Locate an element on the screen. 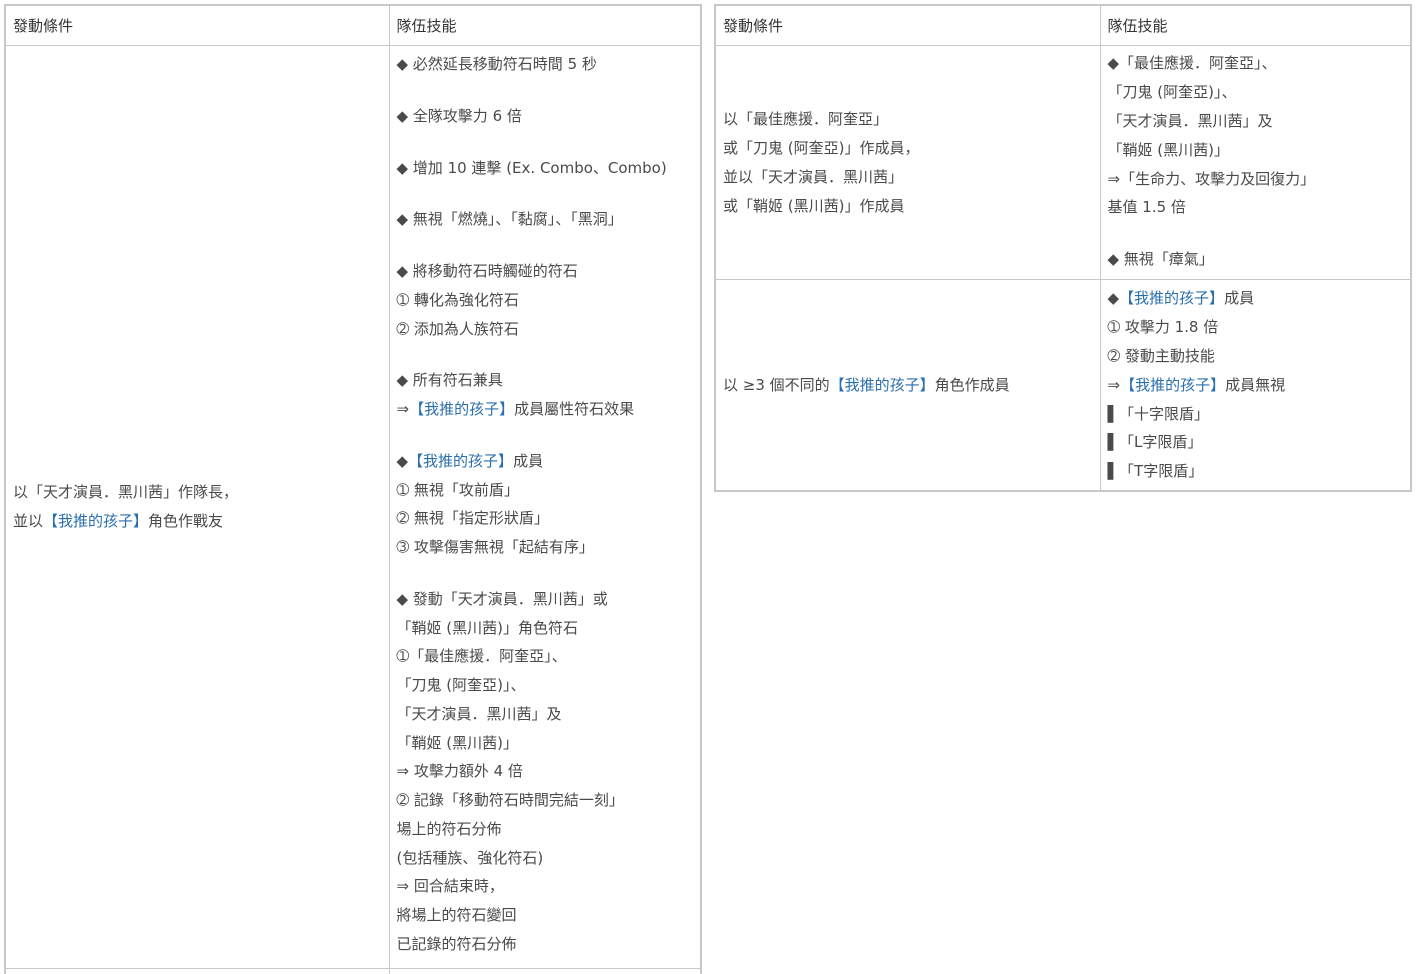 Image resolution: width=1416 pixels, height=974 pixels. text-line: (包括種族、強化符石) is located at coordinates (545, 858).